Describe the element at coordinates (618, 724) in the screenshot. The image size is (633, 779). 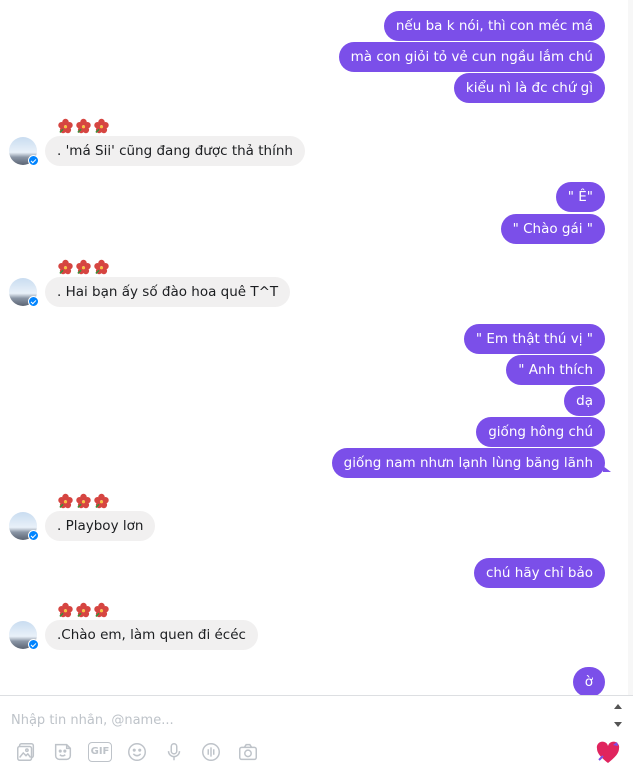
I see `scroll-down-icon` at that location.